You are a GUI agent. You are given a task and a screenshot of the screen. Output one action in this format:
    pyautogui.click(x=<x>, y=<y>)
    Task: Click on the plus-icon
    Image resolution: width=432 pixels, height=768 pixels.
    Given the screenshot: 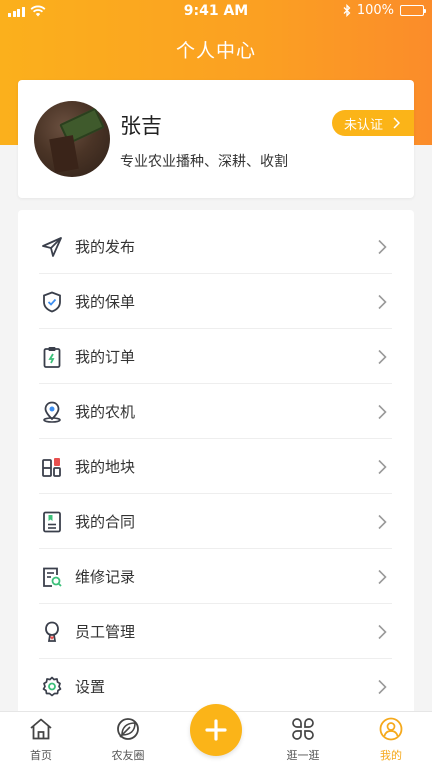 What is the action you would take?
    pyautogui.click(x=216, y=730)
    